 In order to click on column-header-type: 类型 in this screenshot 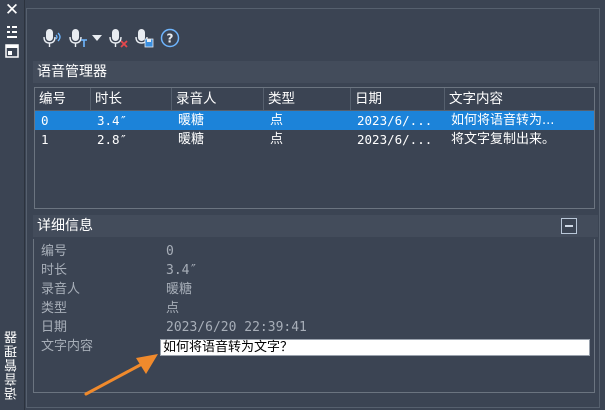, I will do `click(307, 99)`.